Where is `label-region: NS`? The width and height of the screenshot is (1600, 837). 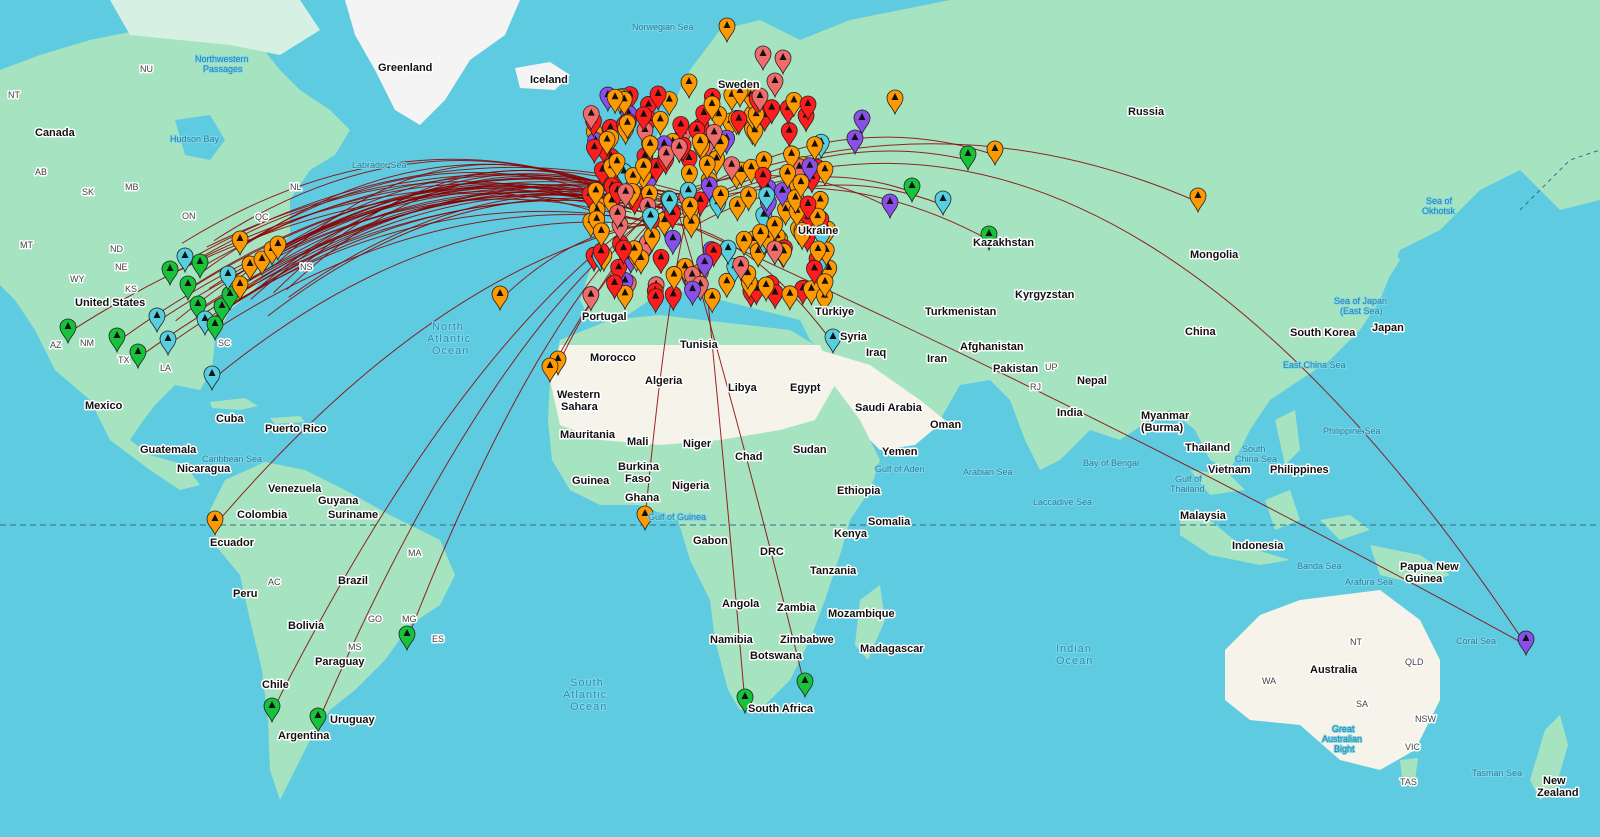 label-region: NS is located at coordinates (306, 267).